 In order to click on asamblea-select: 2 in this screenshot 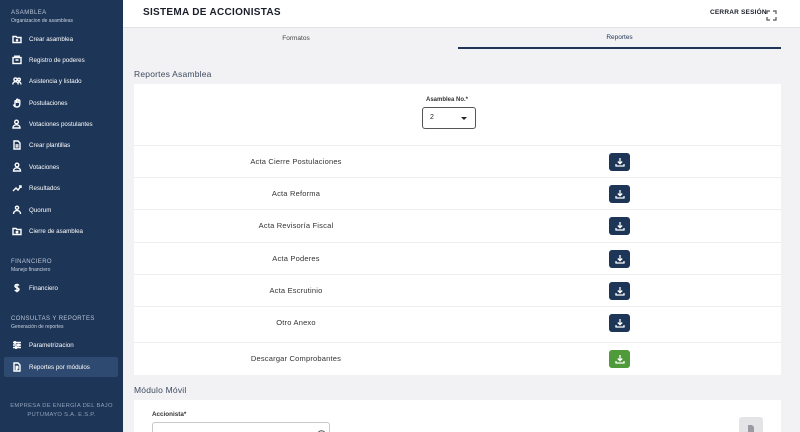, I will do `click(449, 118)`.